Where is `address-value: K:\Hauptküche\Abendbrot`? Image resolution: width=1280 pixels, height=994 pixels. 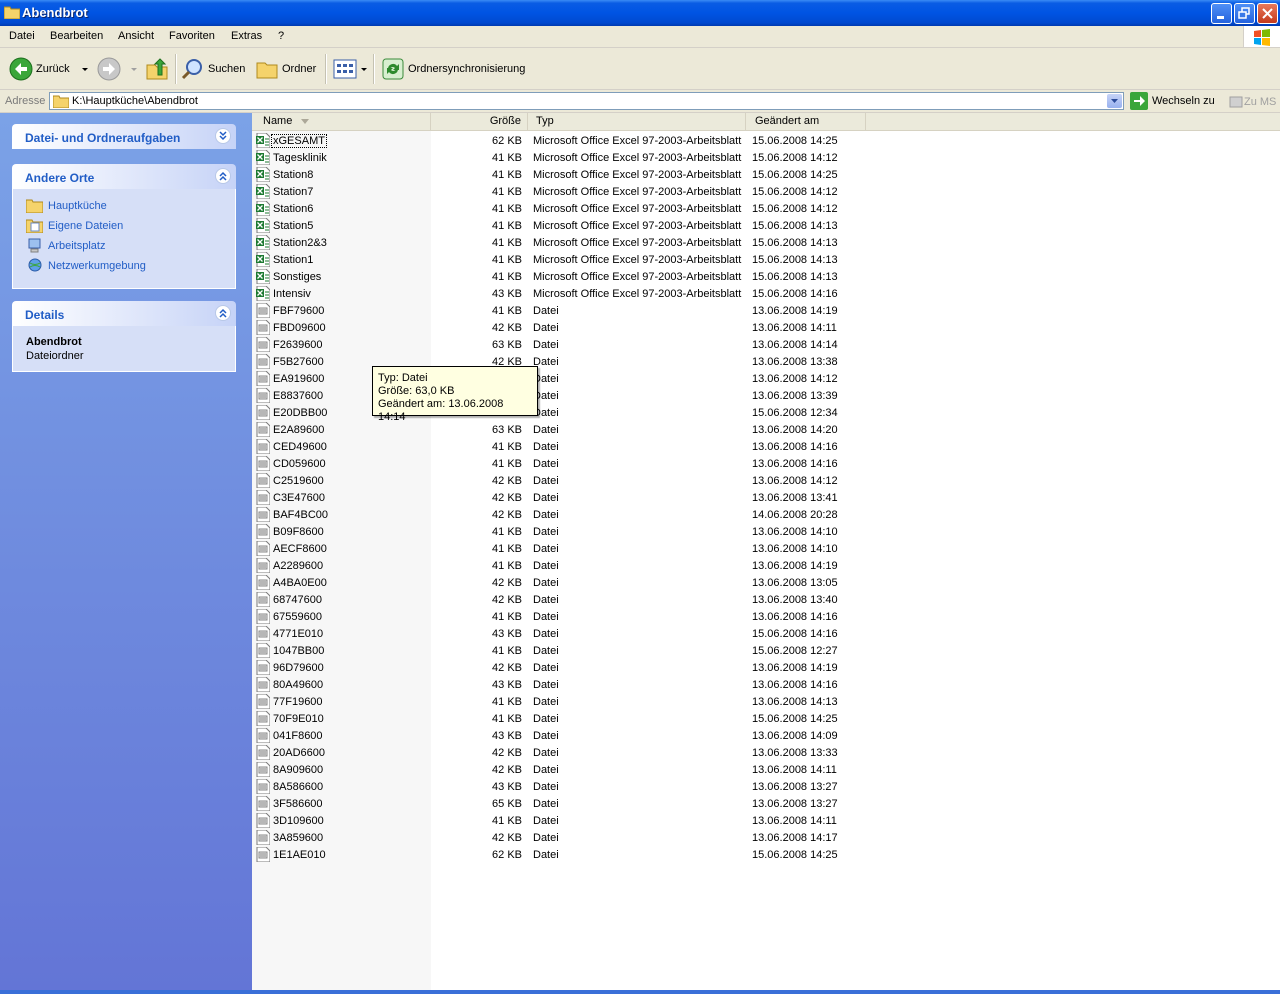 address-value: K:\Hauptküche\Abendbrot is located at coordinates (135, 101).